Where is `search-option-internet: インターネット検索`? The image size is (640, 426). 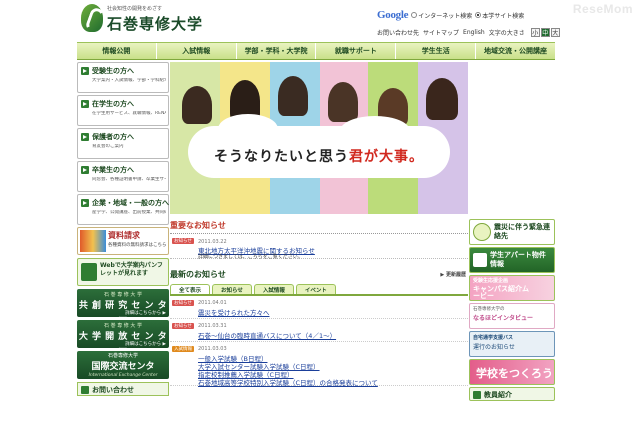 search-option-internet: インターネット検索 is located at coordinates (441, 15).